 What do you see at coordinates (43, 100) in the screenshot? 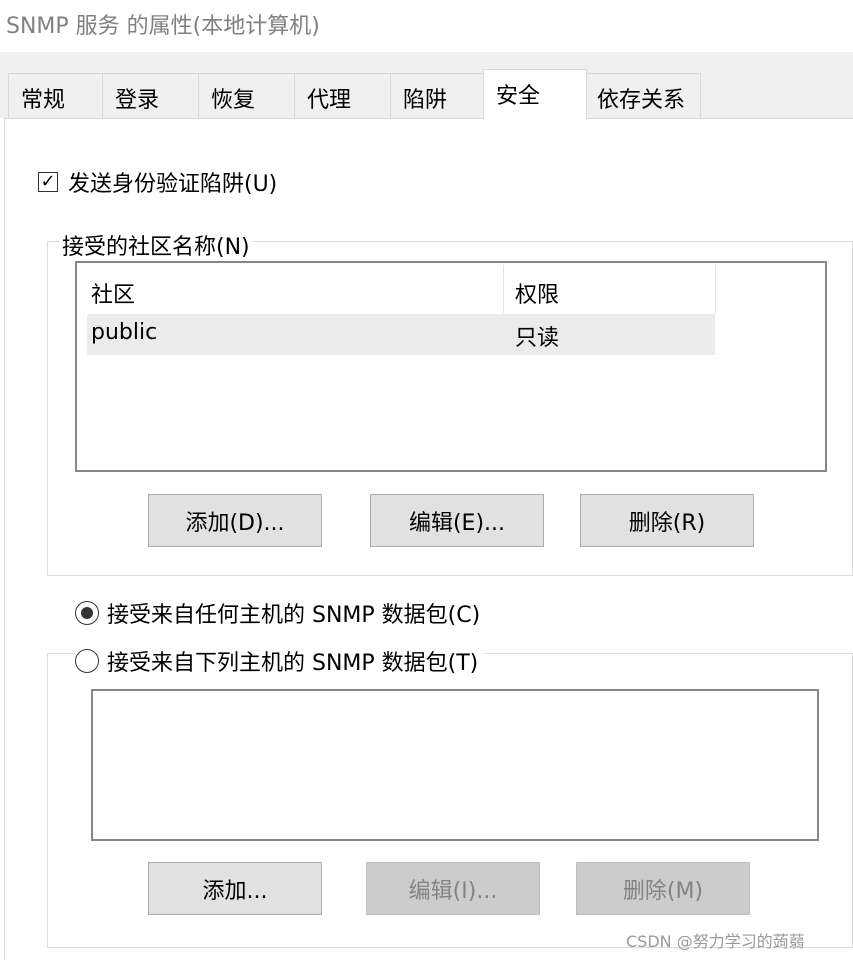
I see `tab-label: 常规` at bounding box center [43, 100].